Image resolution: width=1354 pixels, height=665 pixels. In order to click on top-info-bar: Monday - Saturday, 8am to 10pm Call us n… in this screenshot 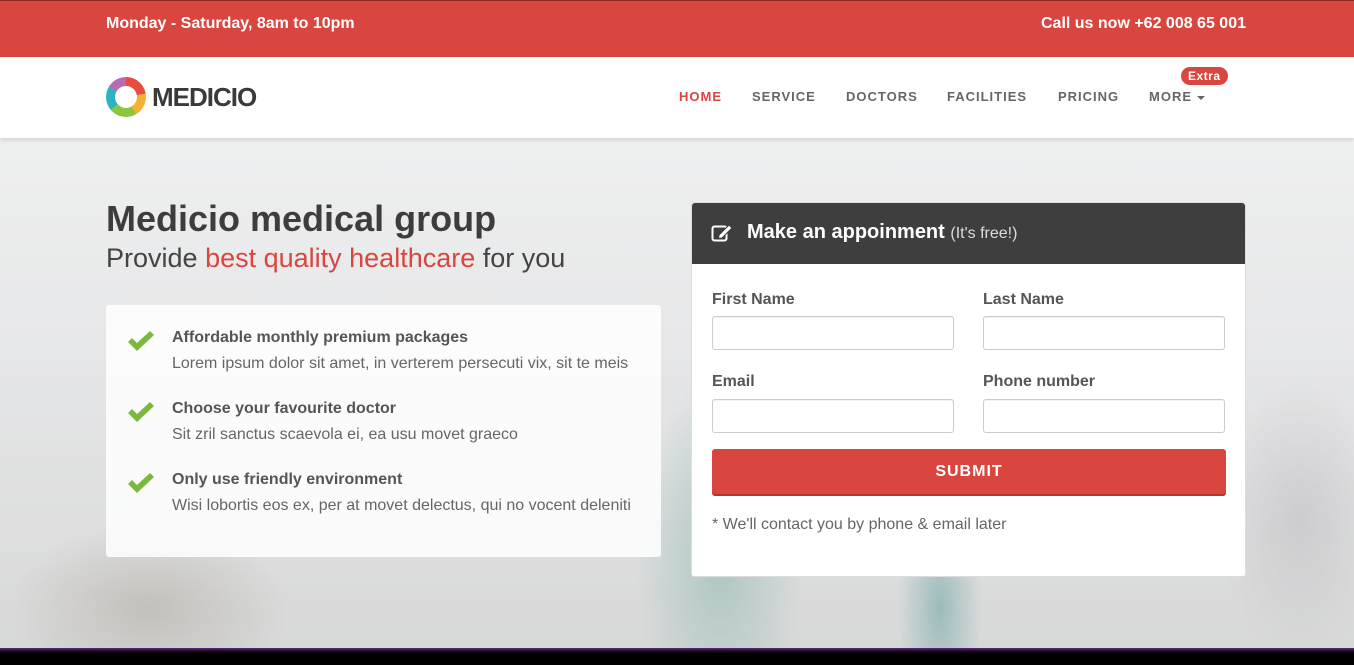, I will do `click(677, 28)`.